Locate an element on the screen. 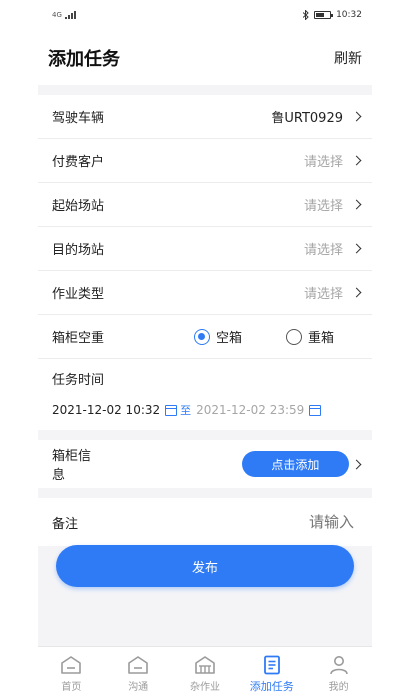 This screenshot has width=411, height=700. dest-station-label: 目的场站 is located at coordinates (78, 250).